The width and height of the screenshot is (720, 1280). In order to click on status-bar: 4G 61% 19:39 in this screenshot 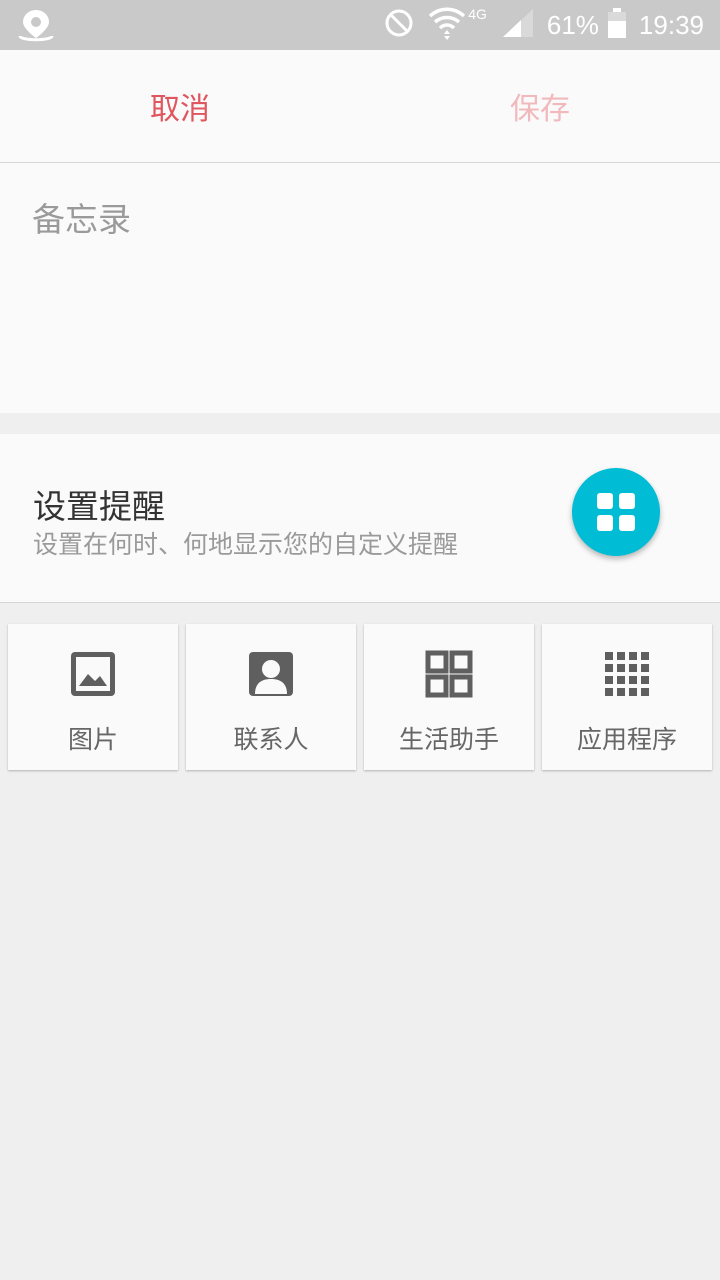, I will do `click(360, 25)`.